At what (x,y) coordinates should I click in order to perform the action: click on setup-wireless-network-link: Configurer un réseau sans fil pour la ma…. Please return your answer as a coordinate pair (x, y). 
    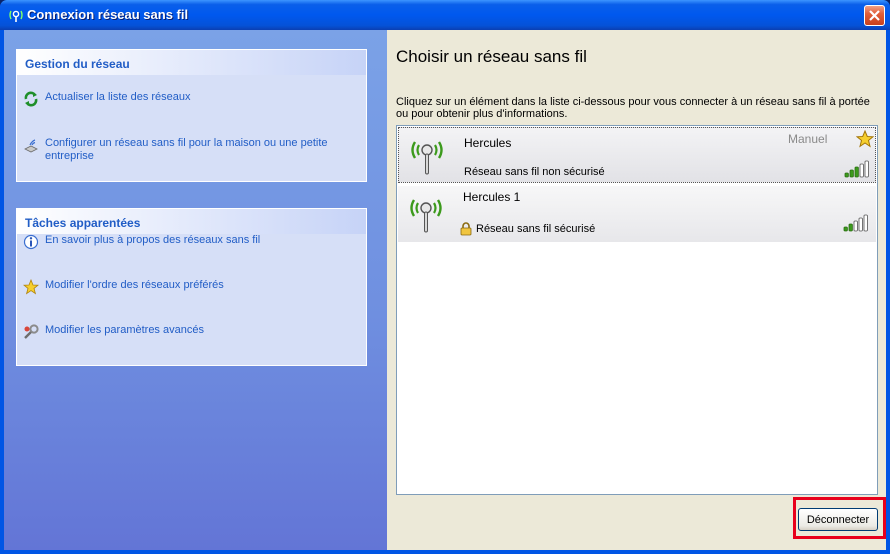
    Looking at the image, I should click on (193, 150).